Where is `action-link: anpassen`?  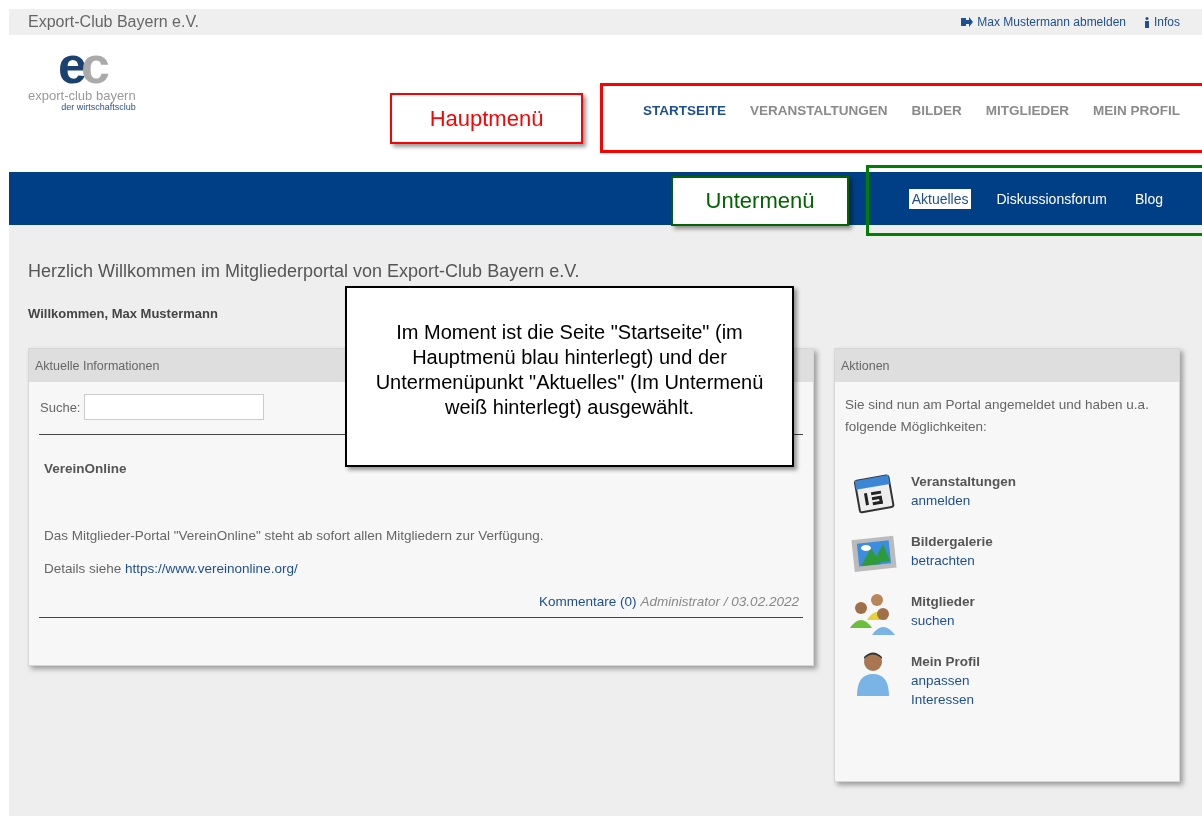
action-link: anpassen is located at coordinates (945, 680).